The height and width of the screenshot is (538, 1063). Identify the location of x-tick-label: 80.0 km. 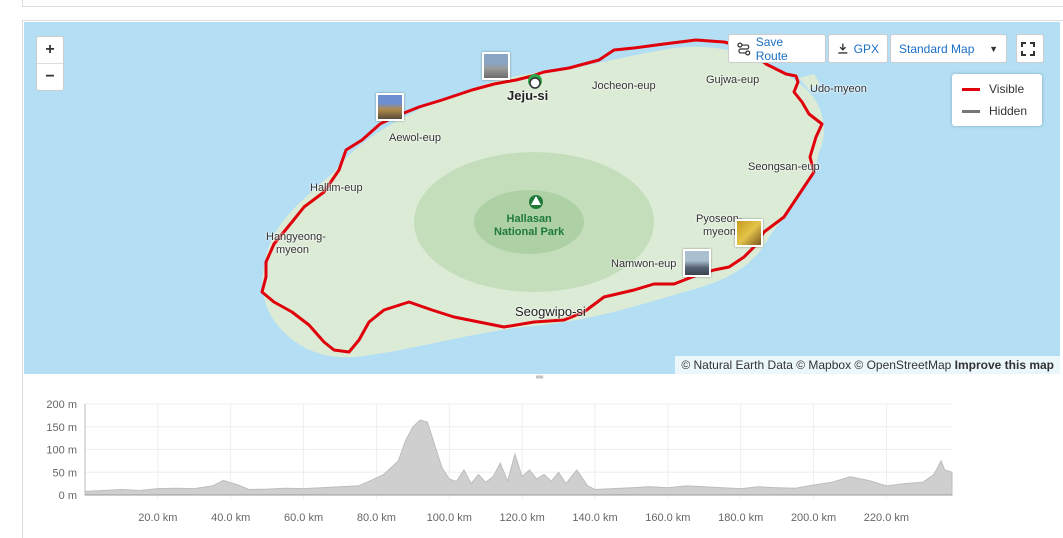
(376, 518).